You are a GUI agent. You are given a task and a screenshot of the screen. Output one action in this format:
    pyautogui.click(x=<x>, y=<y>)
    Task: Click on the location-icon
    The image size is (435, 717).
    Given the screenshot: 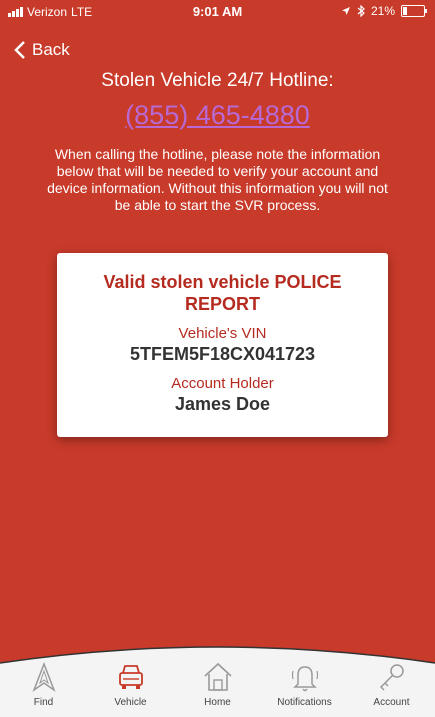 What is the action you would take?
    pyautogui.click(x=345, y=11)
    